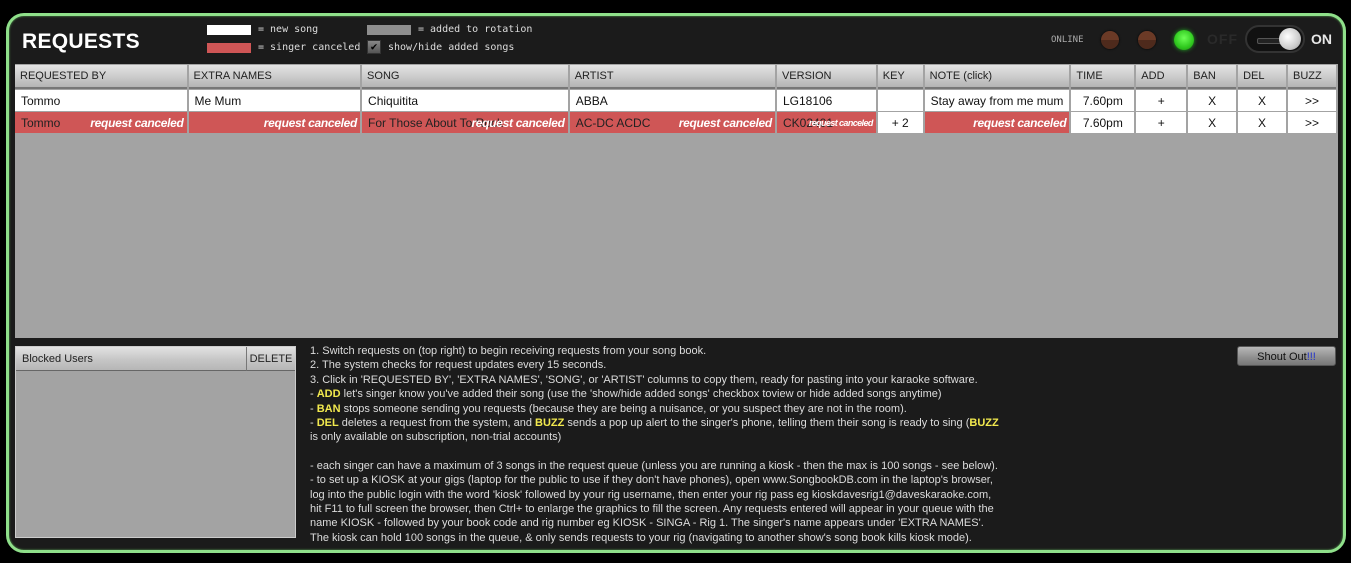  What do you see at coordinates (672, 77) in the screenshot?
I see `col-header-artist: ARTIST` at bounding box center [672, 77].